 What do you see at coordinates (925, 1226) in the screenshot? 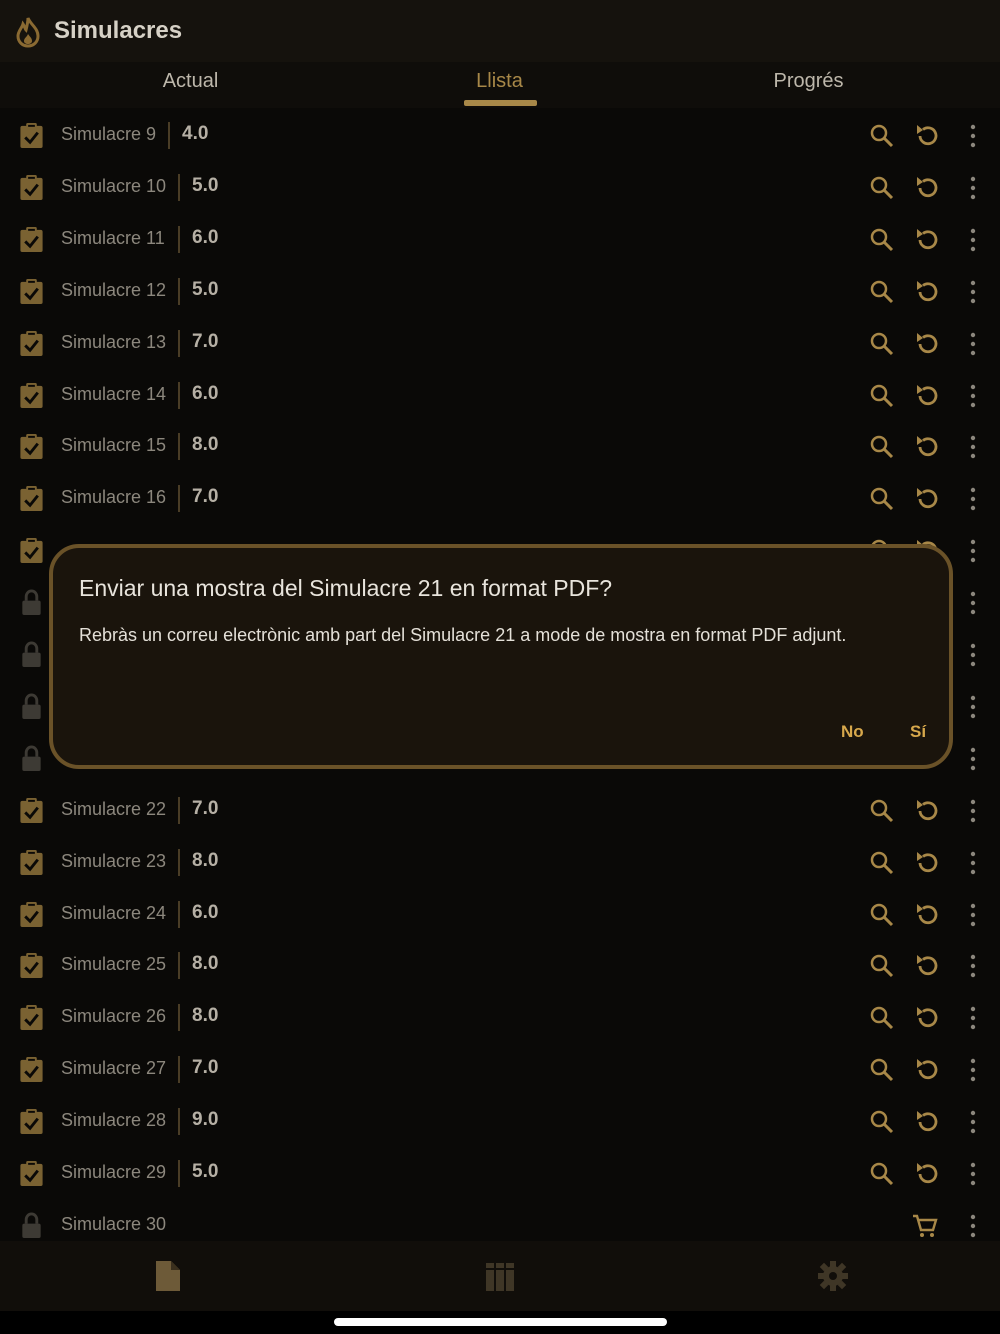
I see `cart-icon` at bounding box center [925, 1226].